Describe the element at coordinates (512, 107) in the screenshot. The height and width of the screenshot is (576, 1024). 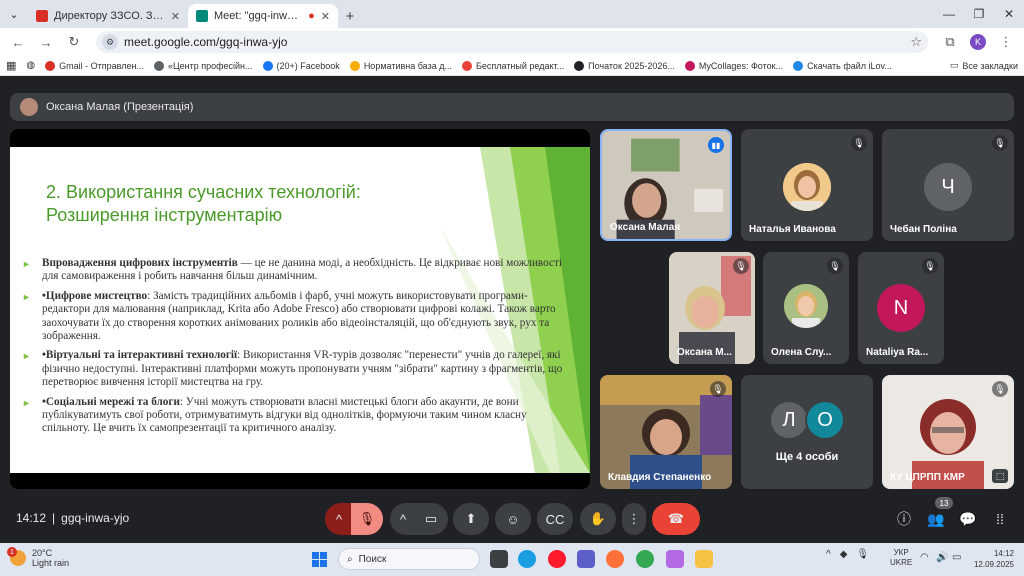
I see `presentation-bar: Оксана Малая (Презентація)` at that location.